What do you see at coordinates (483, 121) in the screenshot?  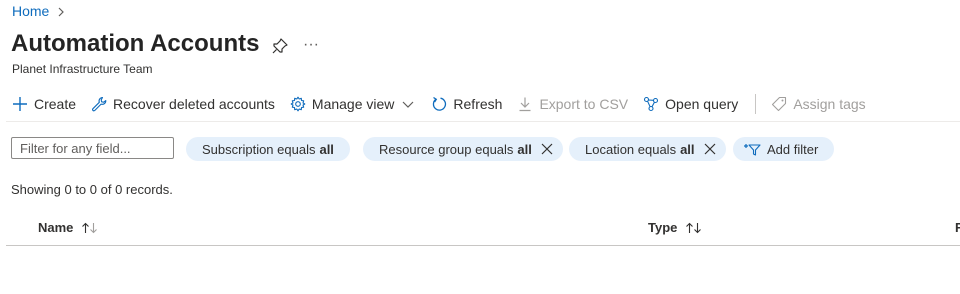 I see `toolbar-divider` at bounding box center [483, 121].